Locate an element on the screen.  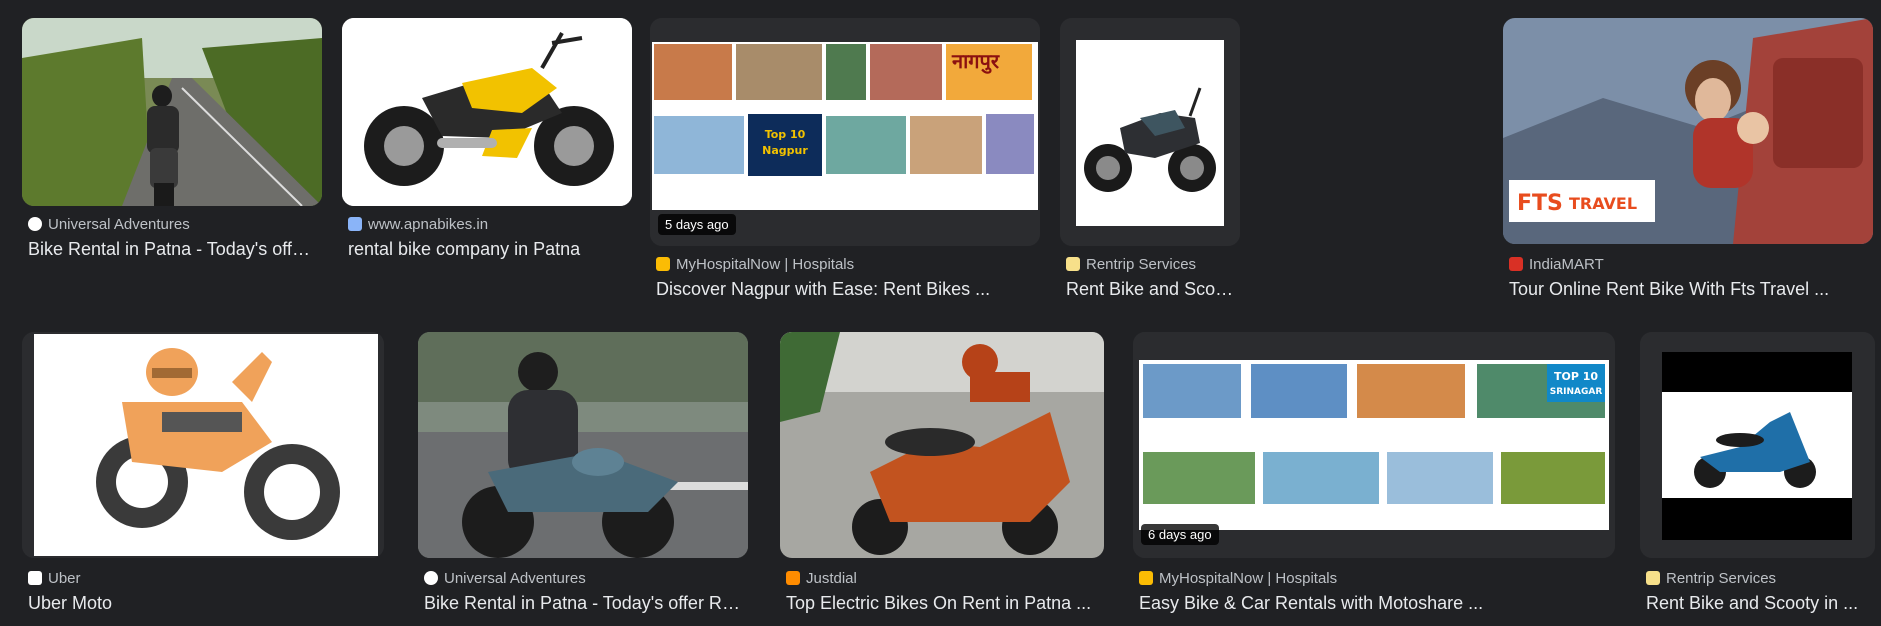
result-thumbnail: नागपुर Top 10 Nagpur 5 days ago is located at coordinates (845, 132).